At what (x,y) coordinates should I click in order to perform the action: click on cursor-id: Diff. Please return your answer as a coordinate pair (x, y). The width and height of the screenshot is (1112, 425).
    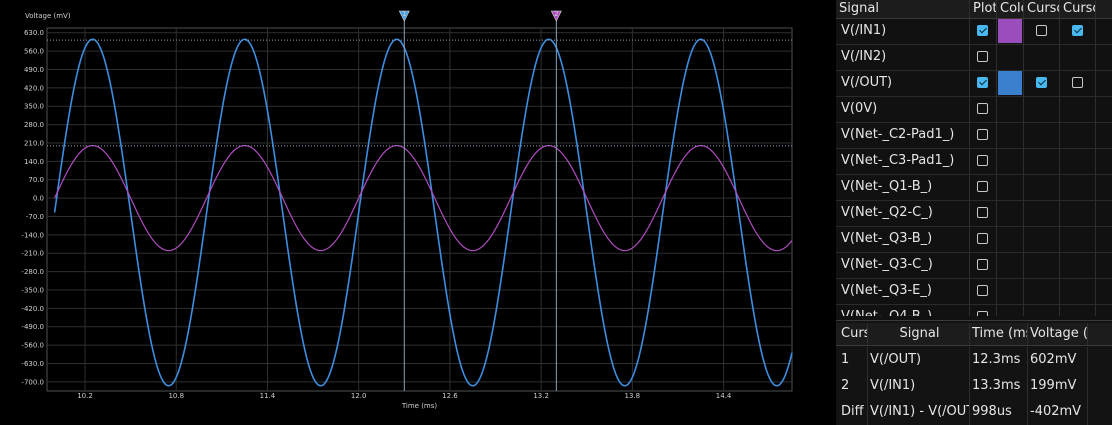
    Looking at the image, I should click on (852, 412).